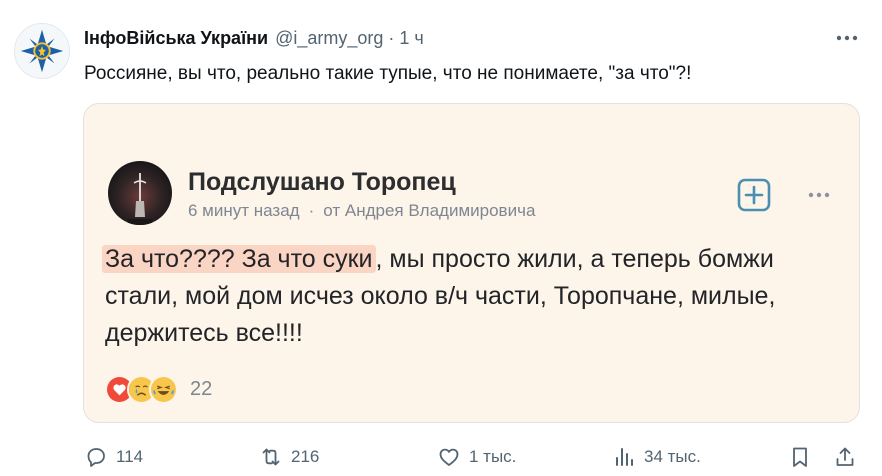  What do you see at coordinates (176, 38) in the screenshot?
I see `author-name: ІнфоВійська України` at bounding box center [176, 38].